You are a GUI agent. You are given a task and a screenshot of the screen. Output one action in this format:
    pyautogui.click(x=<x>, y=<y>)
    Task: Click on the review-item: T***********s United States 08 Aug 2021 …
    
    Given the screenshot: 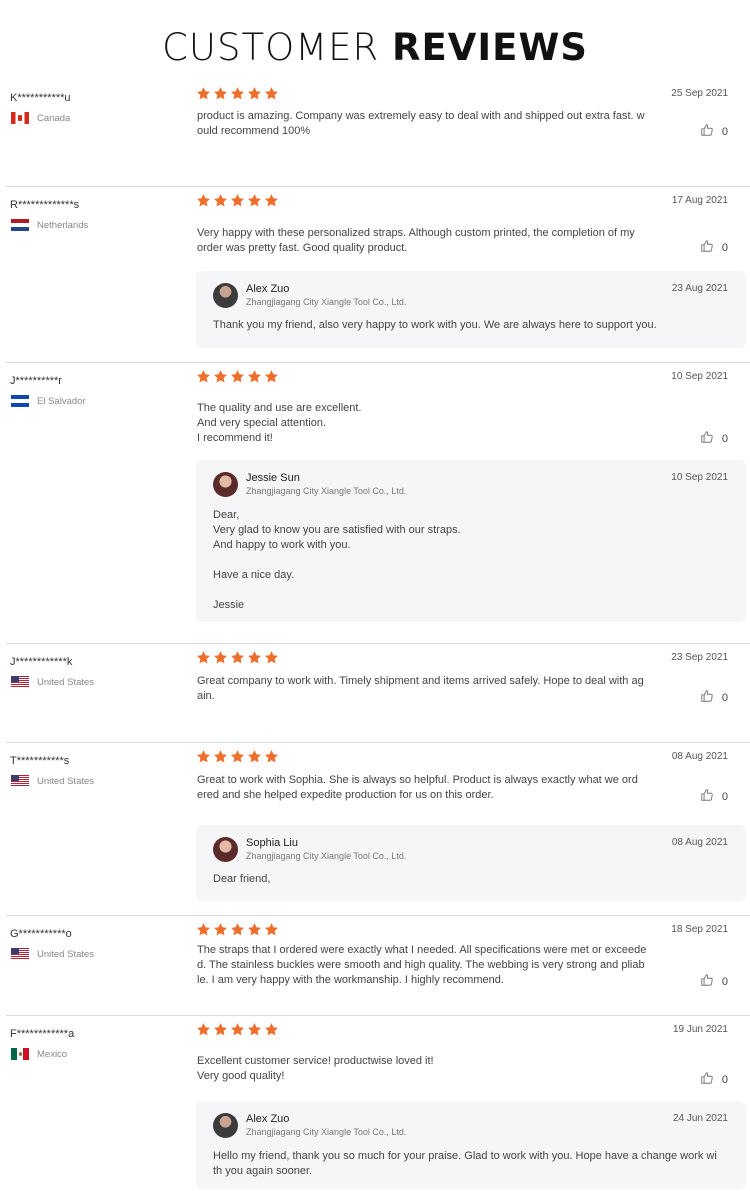 What is the action you would take?
    pyautogui.click(x=378, y=829)
    